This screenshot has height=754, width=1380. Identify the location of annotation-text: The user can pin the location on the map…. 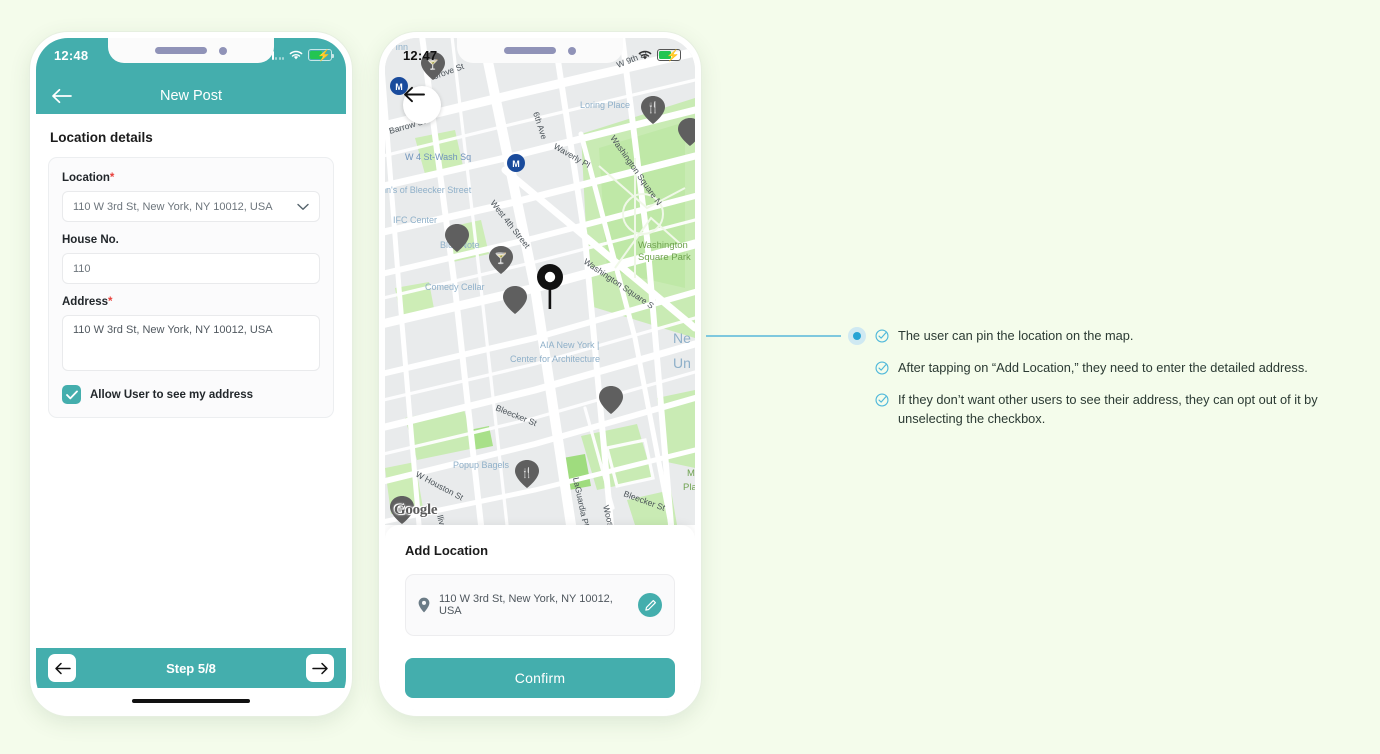
(1016, 335).